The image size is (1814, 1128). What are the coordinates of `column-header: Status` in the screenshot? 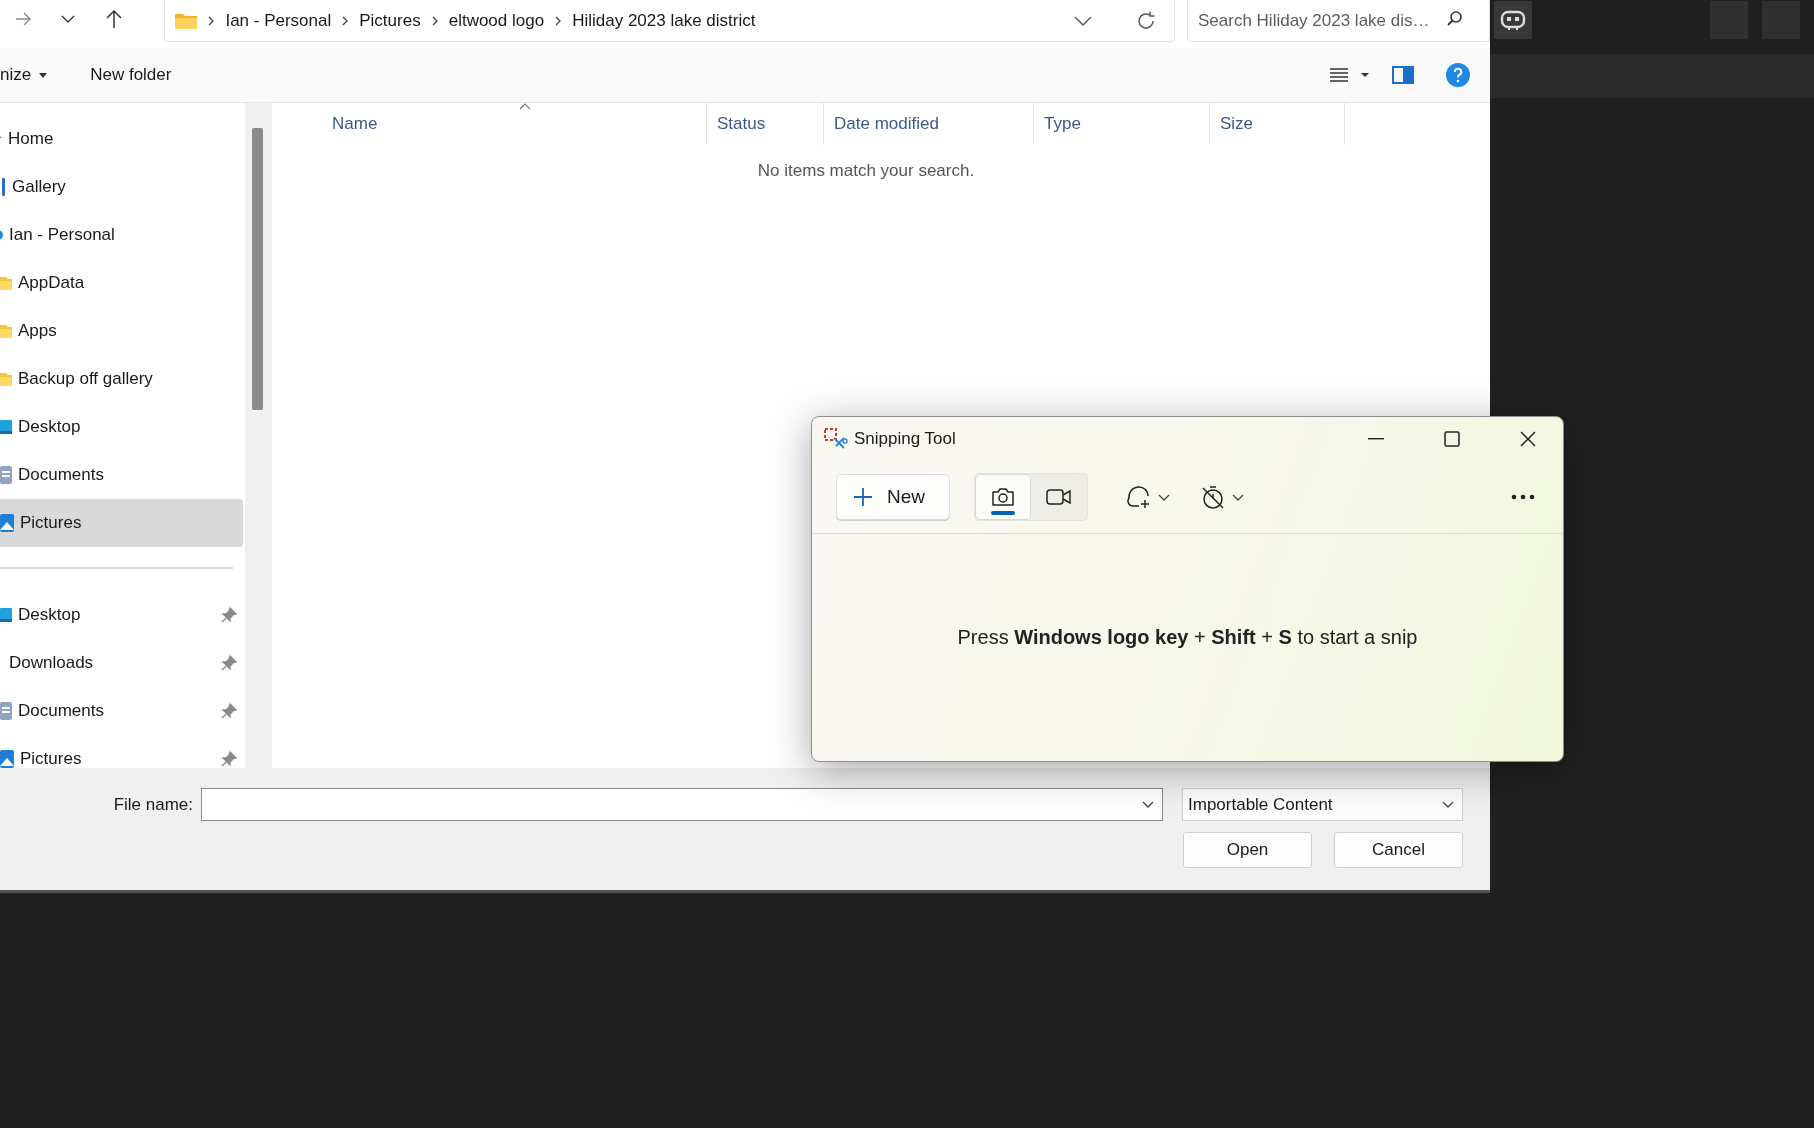 It's located at (765, 124).